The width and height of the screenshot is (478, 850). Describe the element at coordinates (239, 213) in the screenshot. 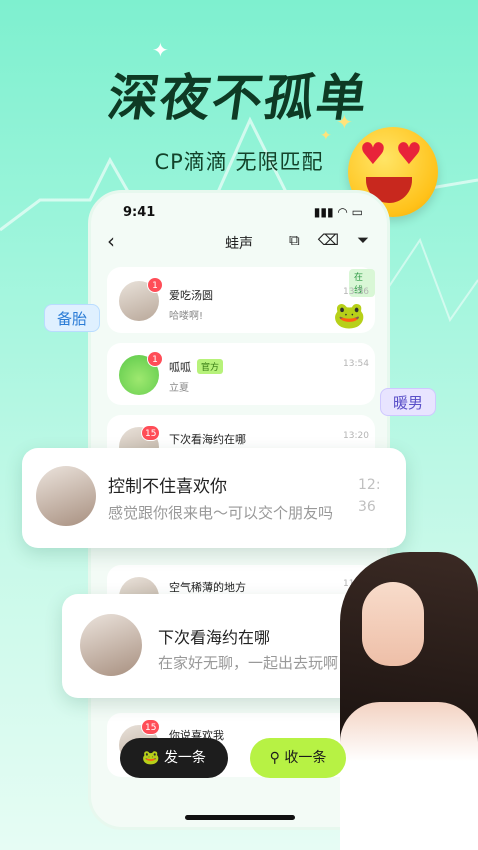

I see `status-bar: 9:41 ▮▮▮ ◠ ▭` at that location.